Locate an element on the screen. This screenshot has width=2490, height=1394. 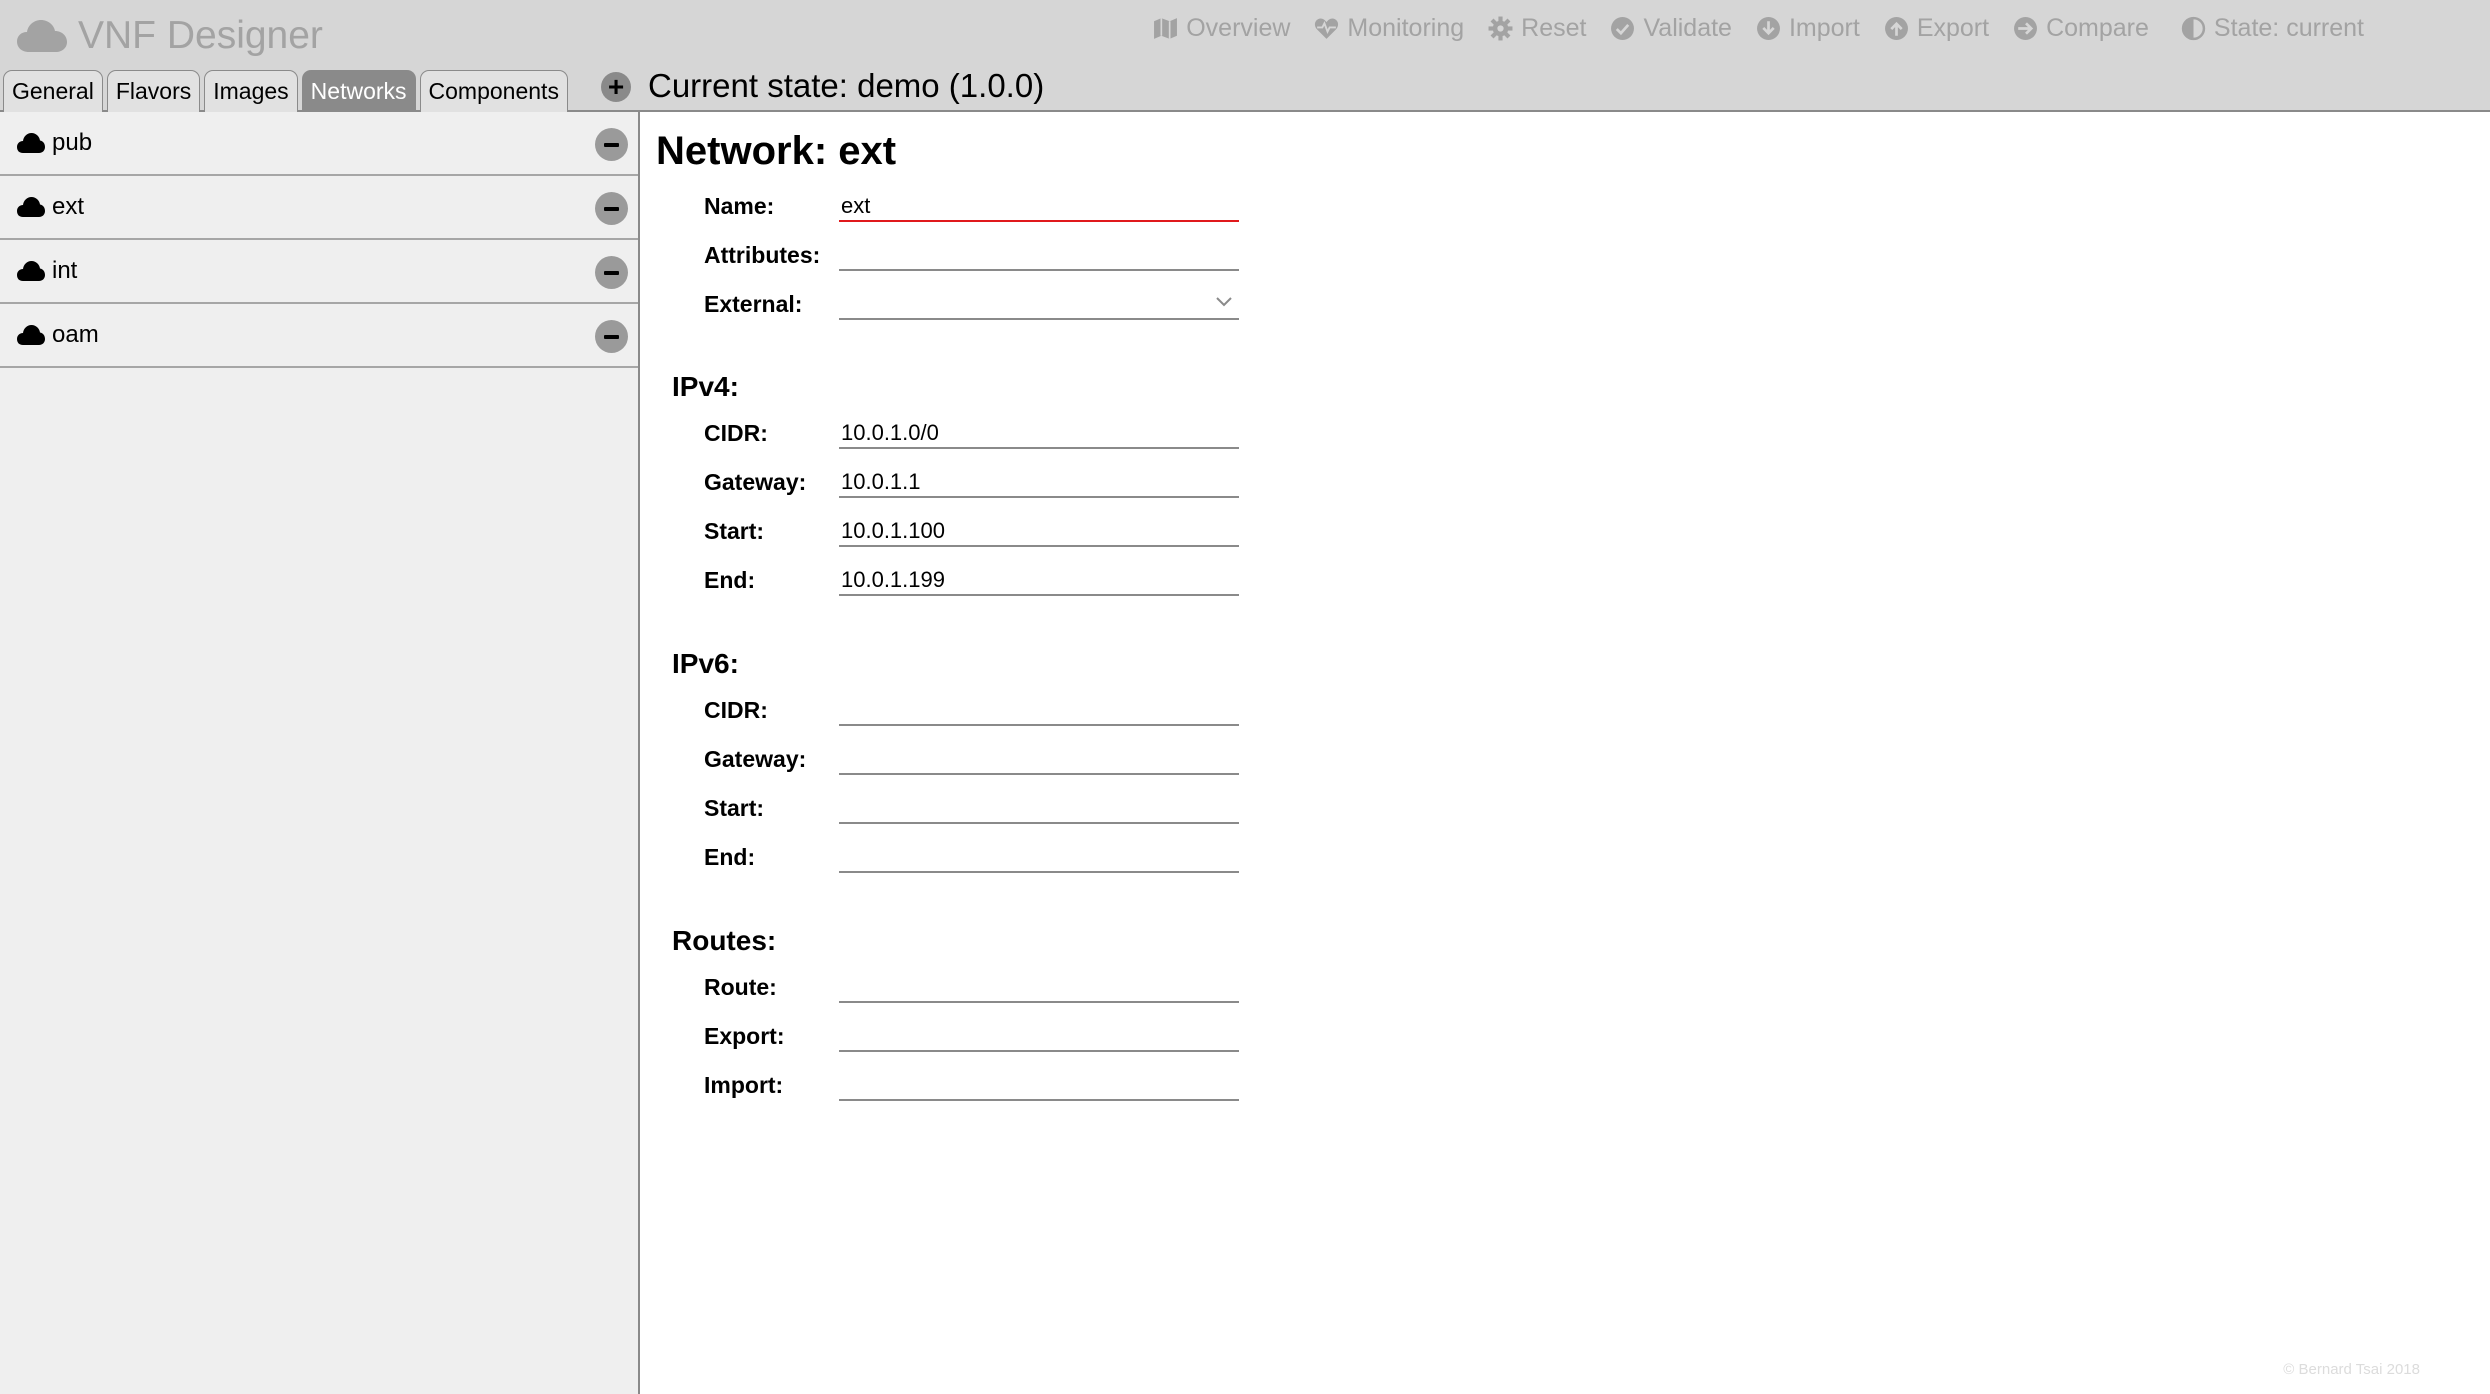
copyright-footer: © Bernard Tsai 2018 is located at coordinates (2351, 1369).